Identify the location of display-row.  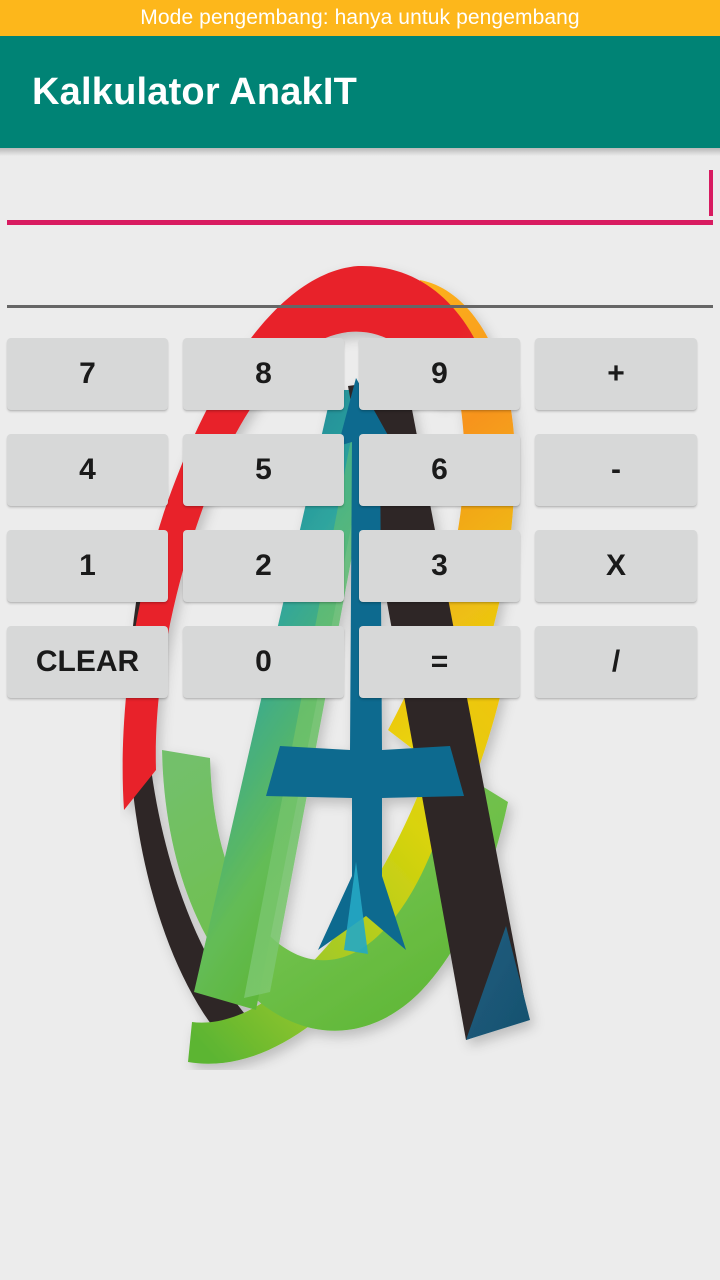
(360, 189).